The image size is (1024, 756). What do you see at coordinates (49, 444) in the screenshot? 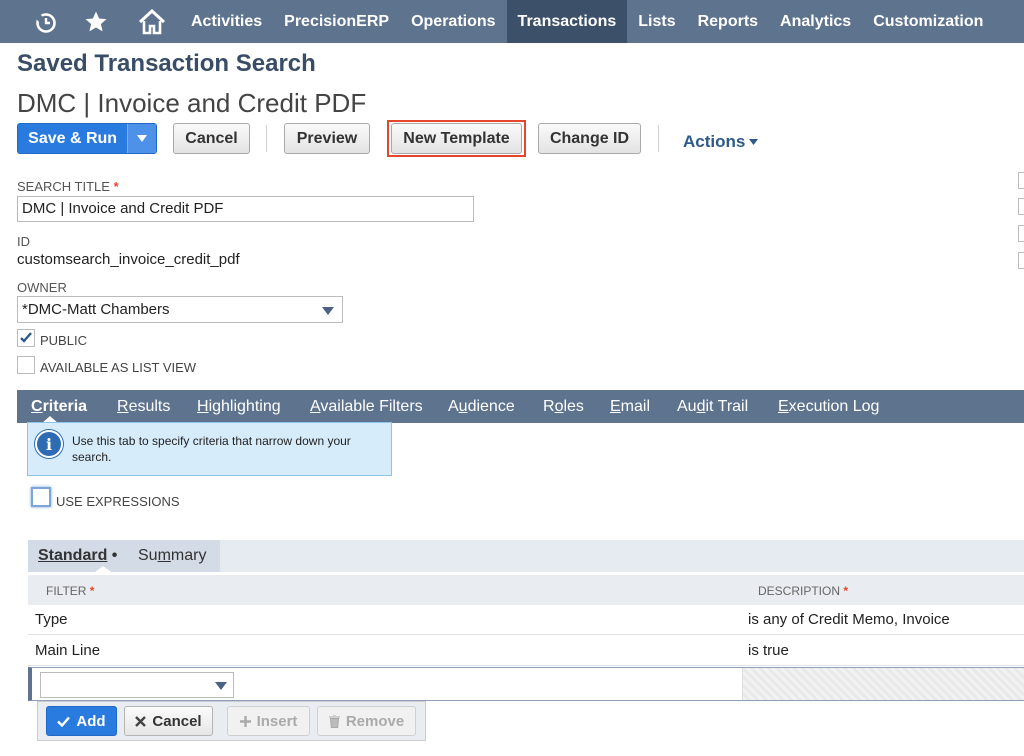
I see `info-icon: i` at bounding box center [49, 444].